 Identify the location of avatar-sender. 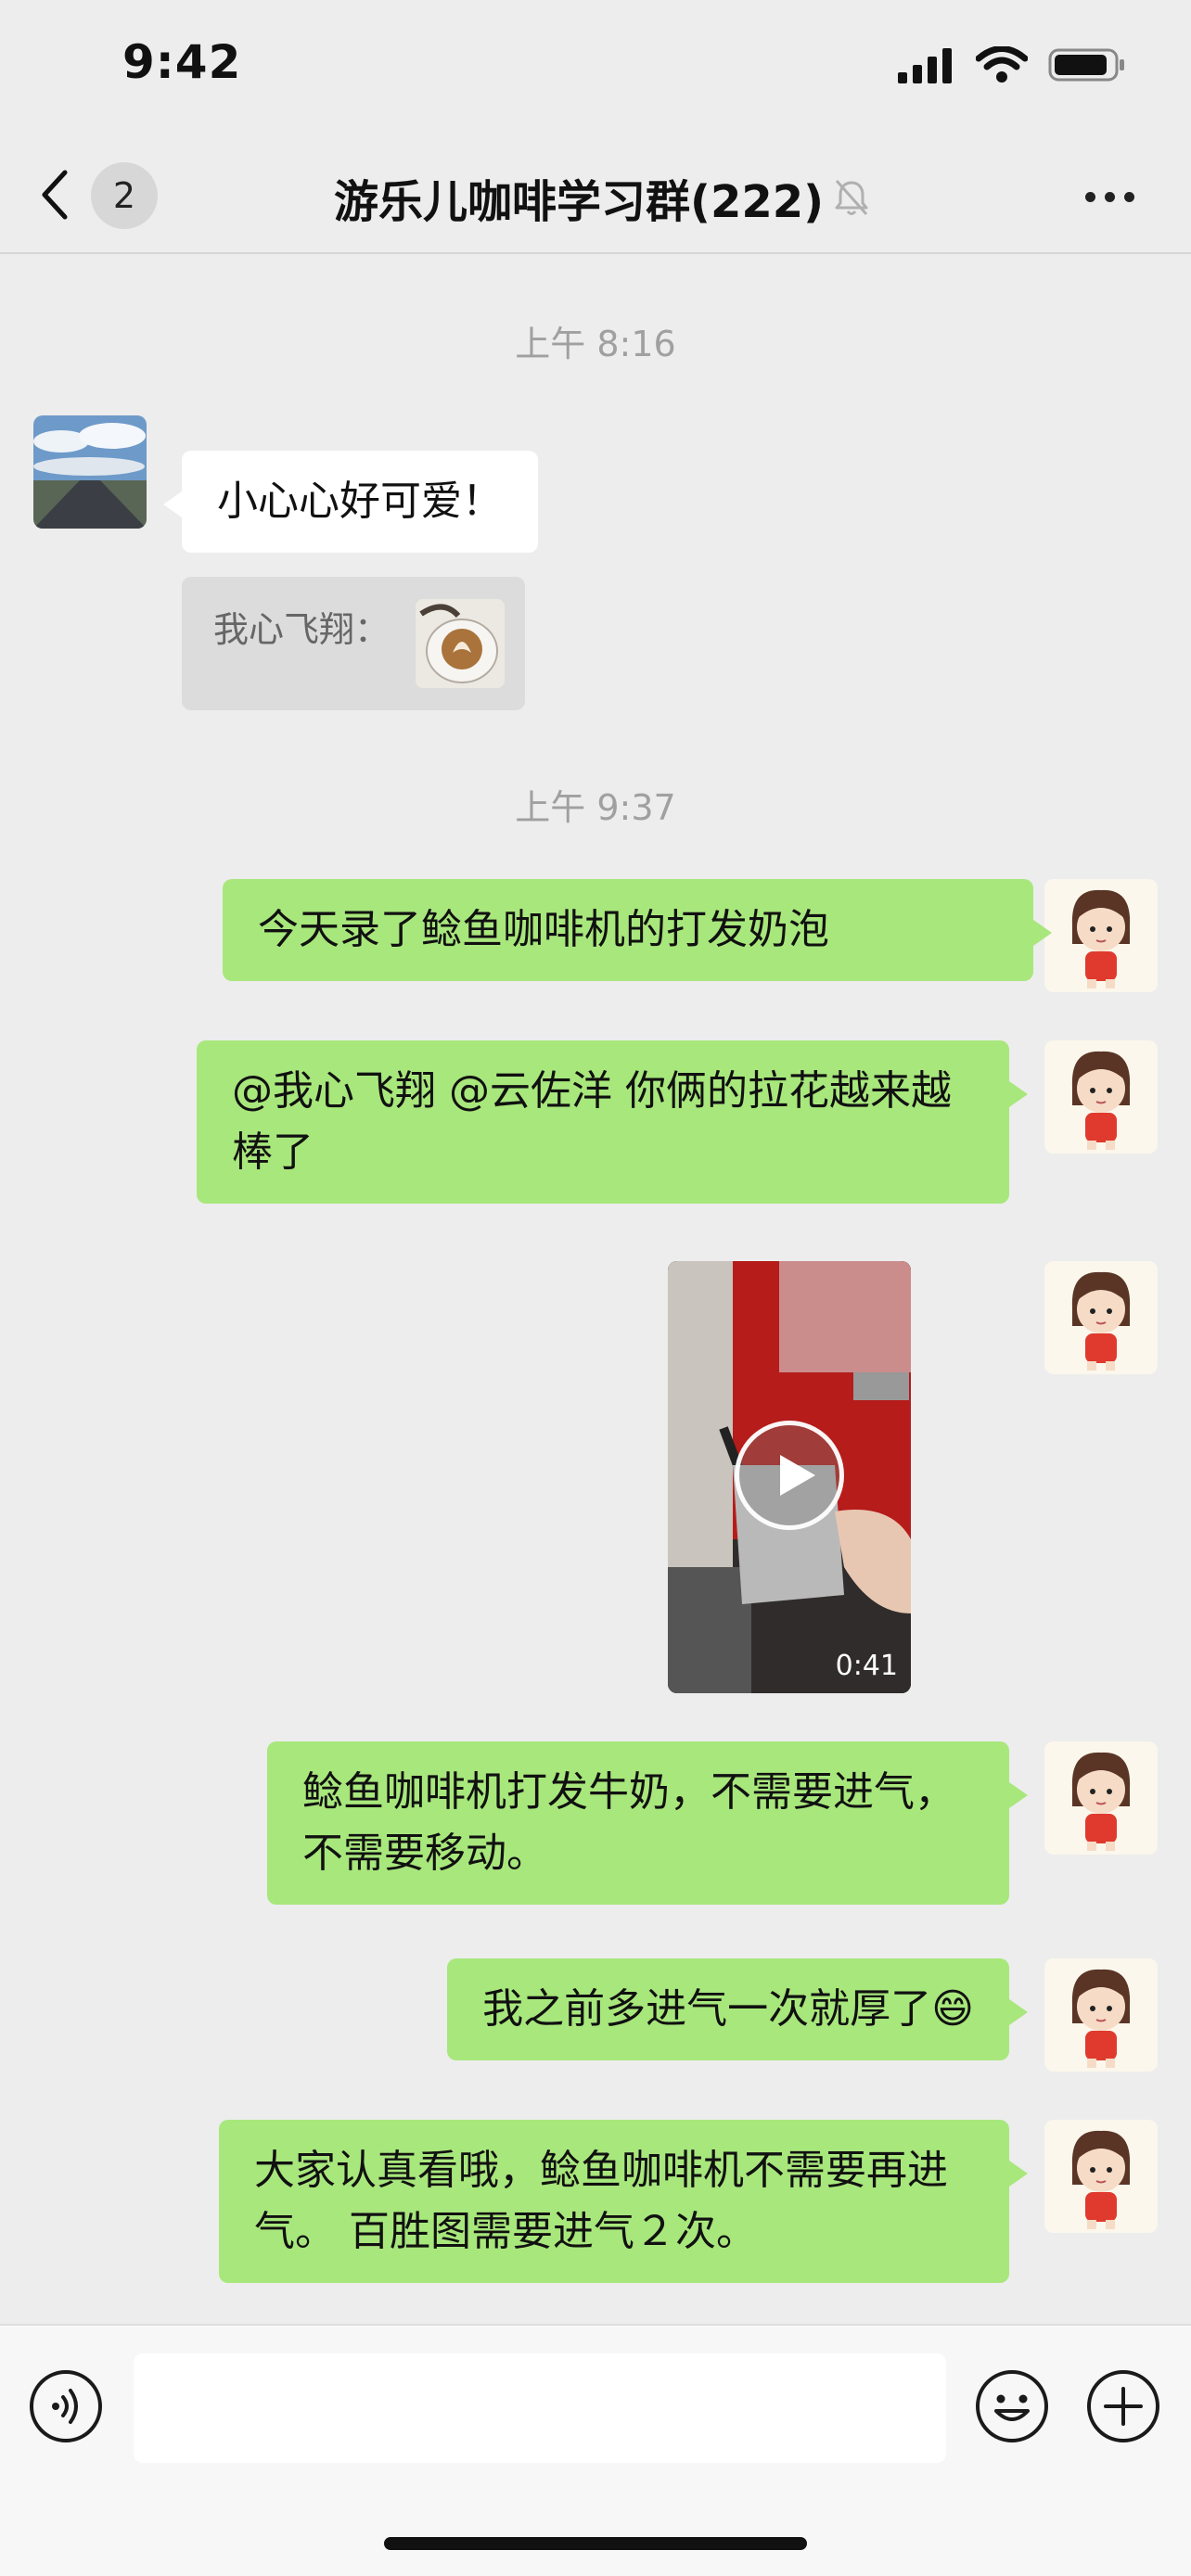
(90, 472).